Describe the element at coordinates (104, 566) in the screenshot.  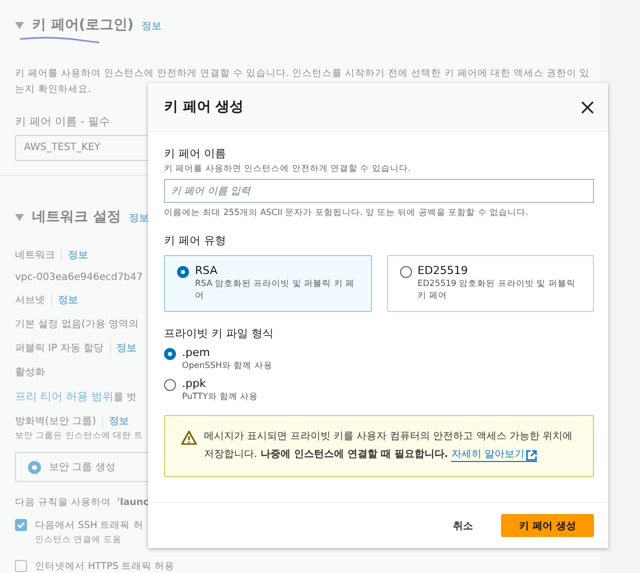
I see `checkbox-label: 인터넷에서 HTTPS 트래픽 허용` at that location.